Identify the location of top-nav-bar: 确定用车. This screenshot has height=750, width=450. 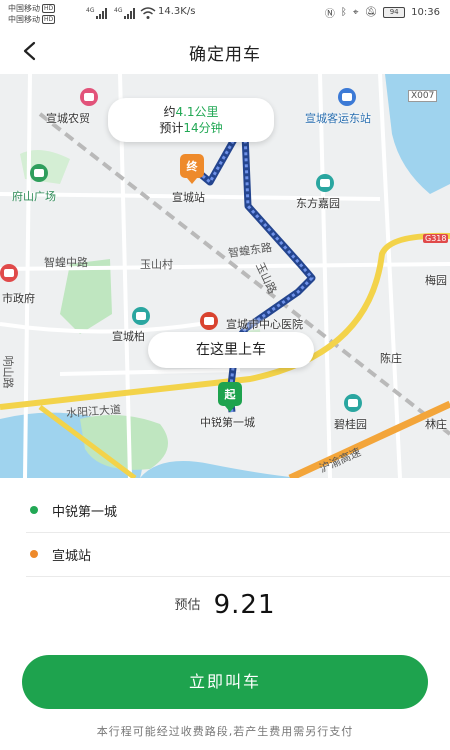
(225, 51).